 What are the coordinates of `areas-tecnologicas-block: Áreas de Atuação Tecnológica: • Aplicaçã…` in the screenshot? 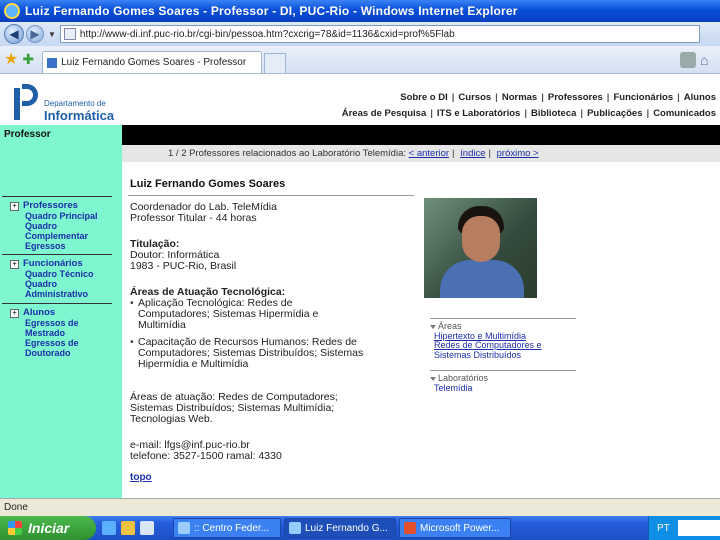 It's located at (275, 328).